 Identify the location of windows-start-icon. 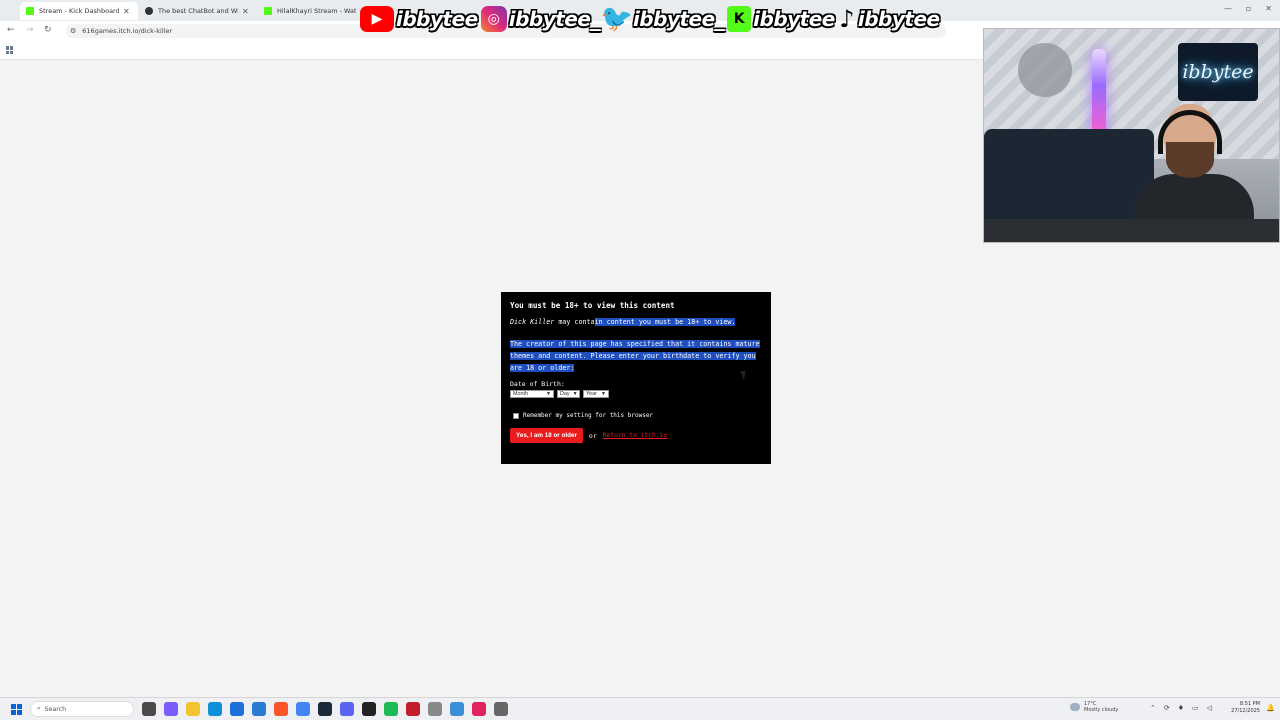
(16, 709).